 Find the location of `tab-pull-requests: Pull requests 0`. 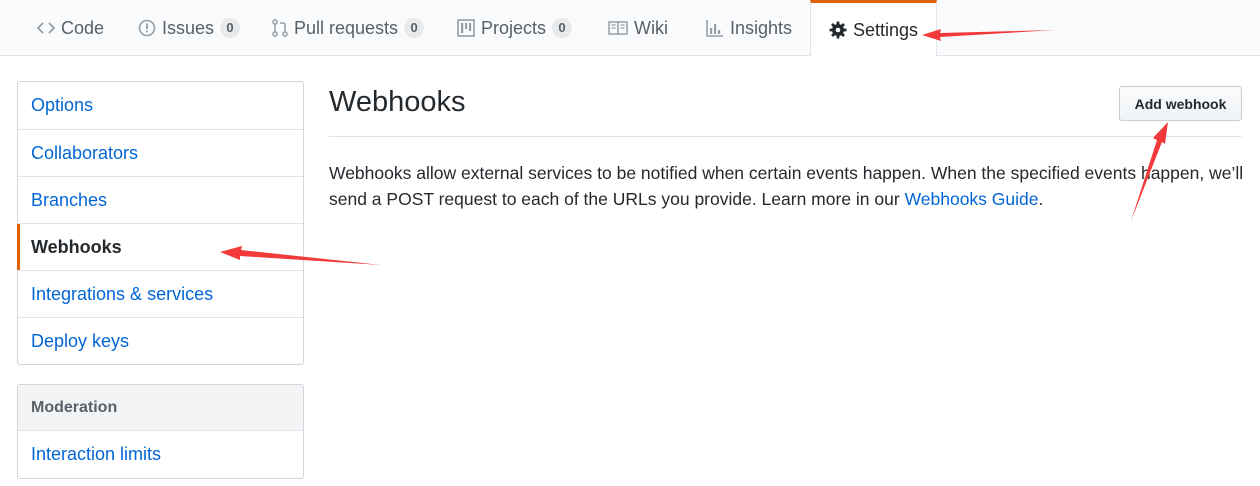

tab-pull-requests: Pull requests 0 is located at coordinates (348, 28).